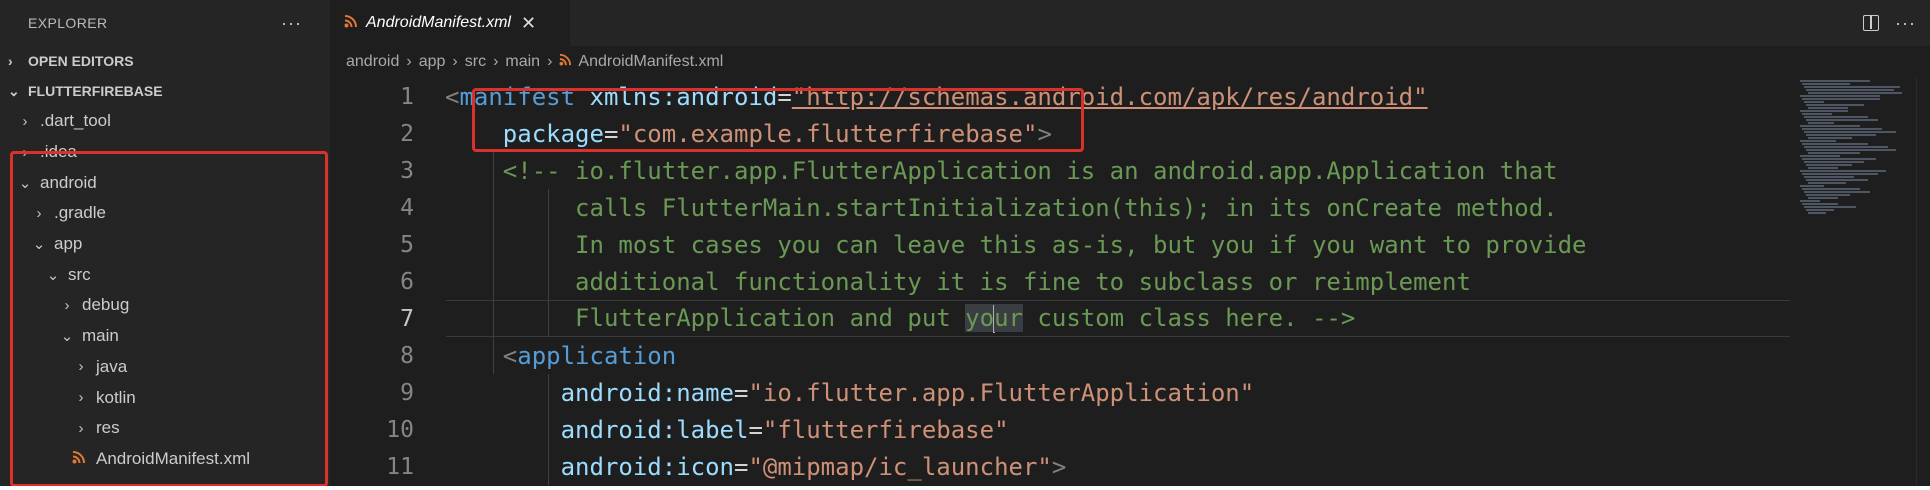 This screenshot has height=490, width=1930. What do you see at coordinates (81, 61) in the screenshot?
I see `section-label: OPEN EDITORS` at bounding box center [81, 61].